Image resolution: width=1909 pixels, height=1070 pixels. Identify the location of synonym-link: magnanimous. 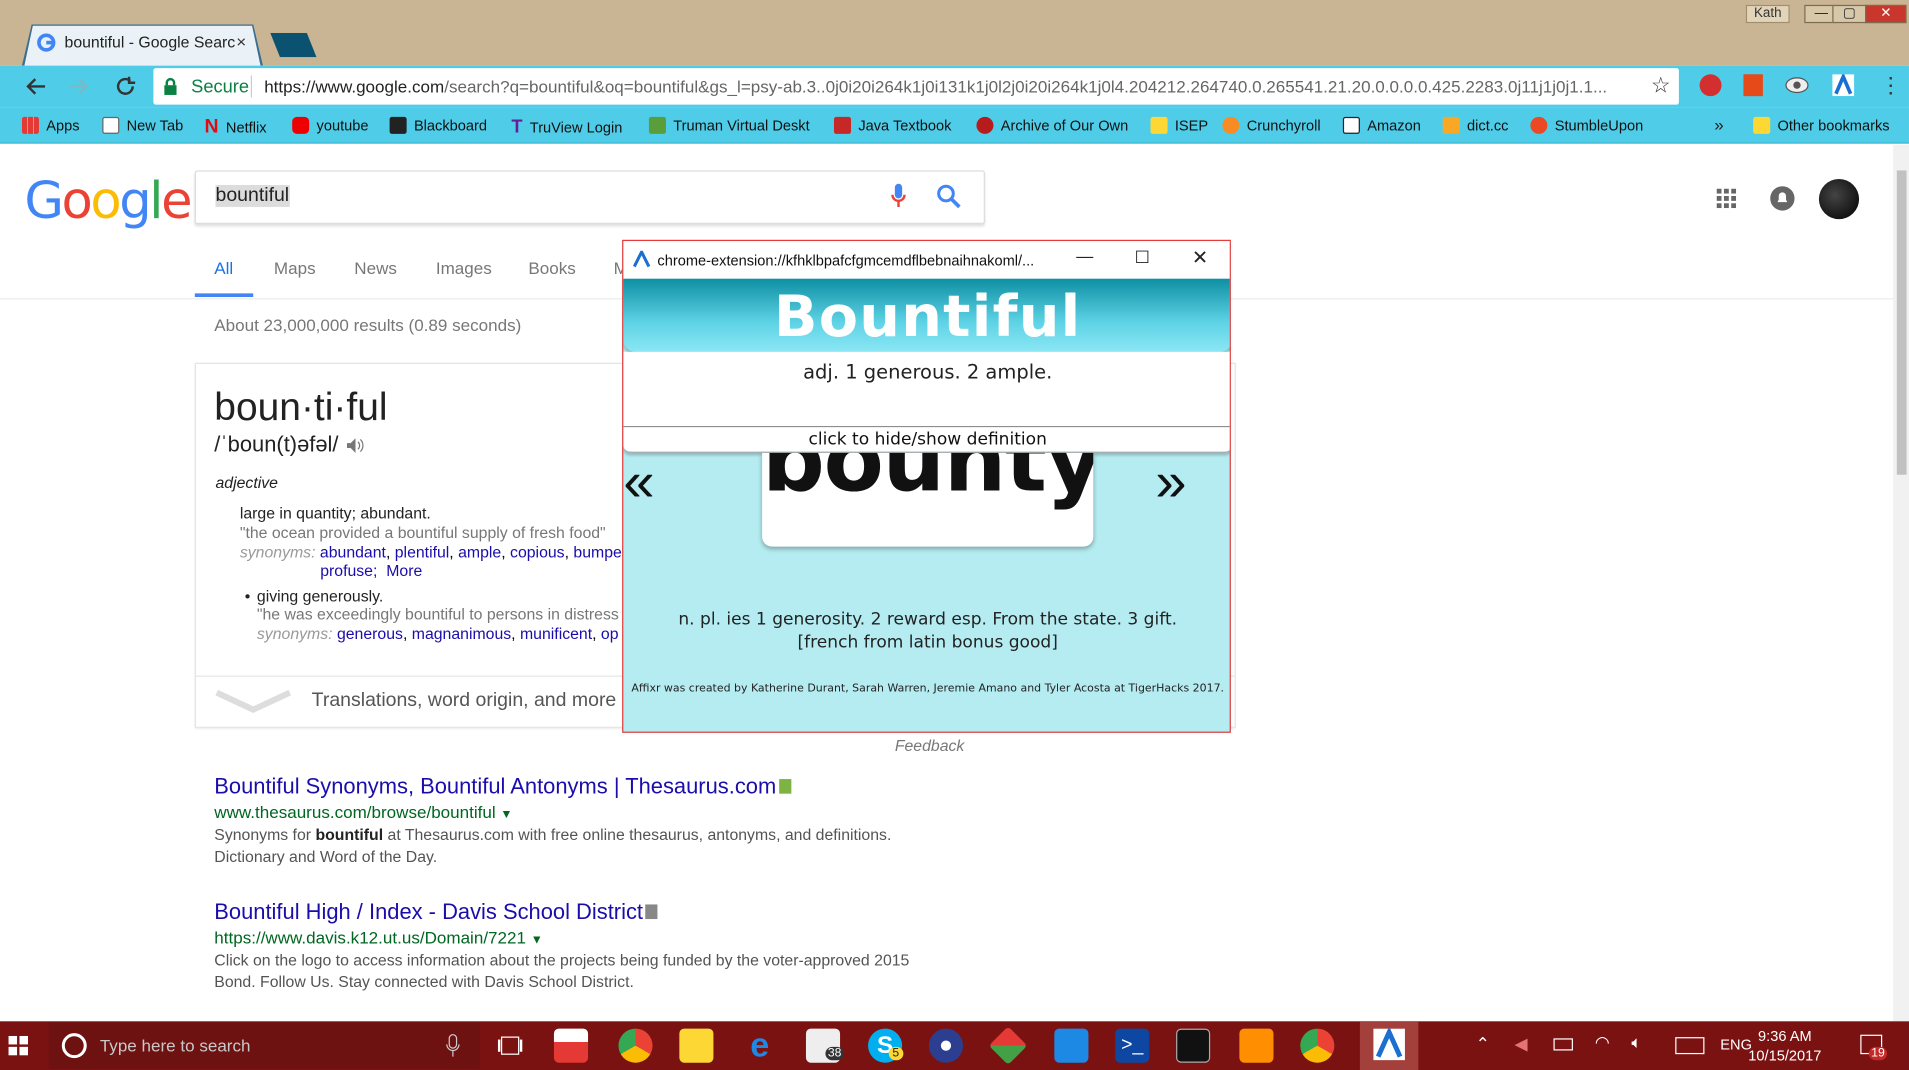
(461, 633).